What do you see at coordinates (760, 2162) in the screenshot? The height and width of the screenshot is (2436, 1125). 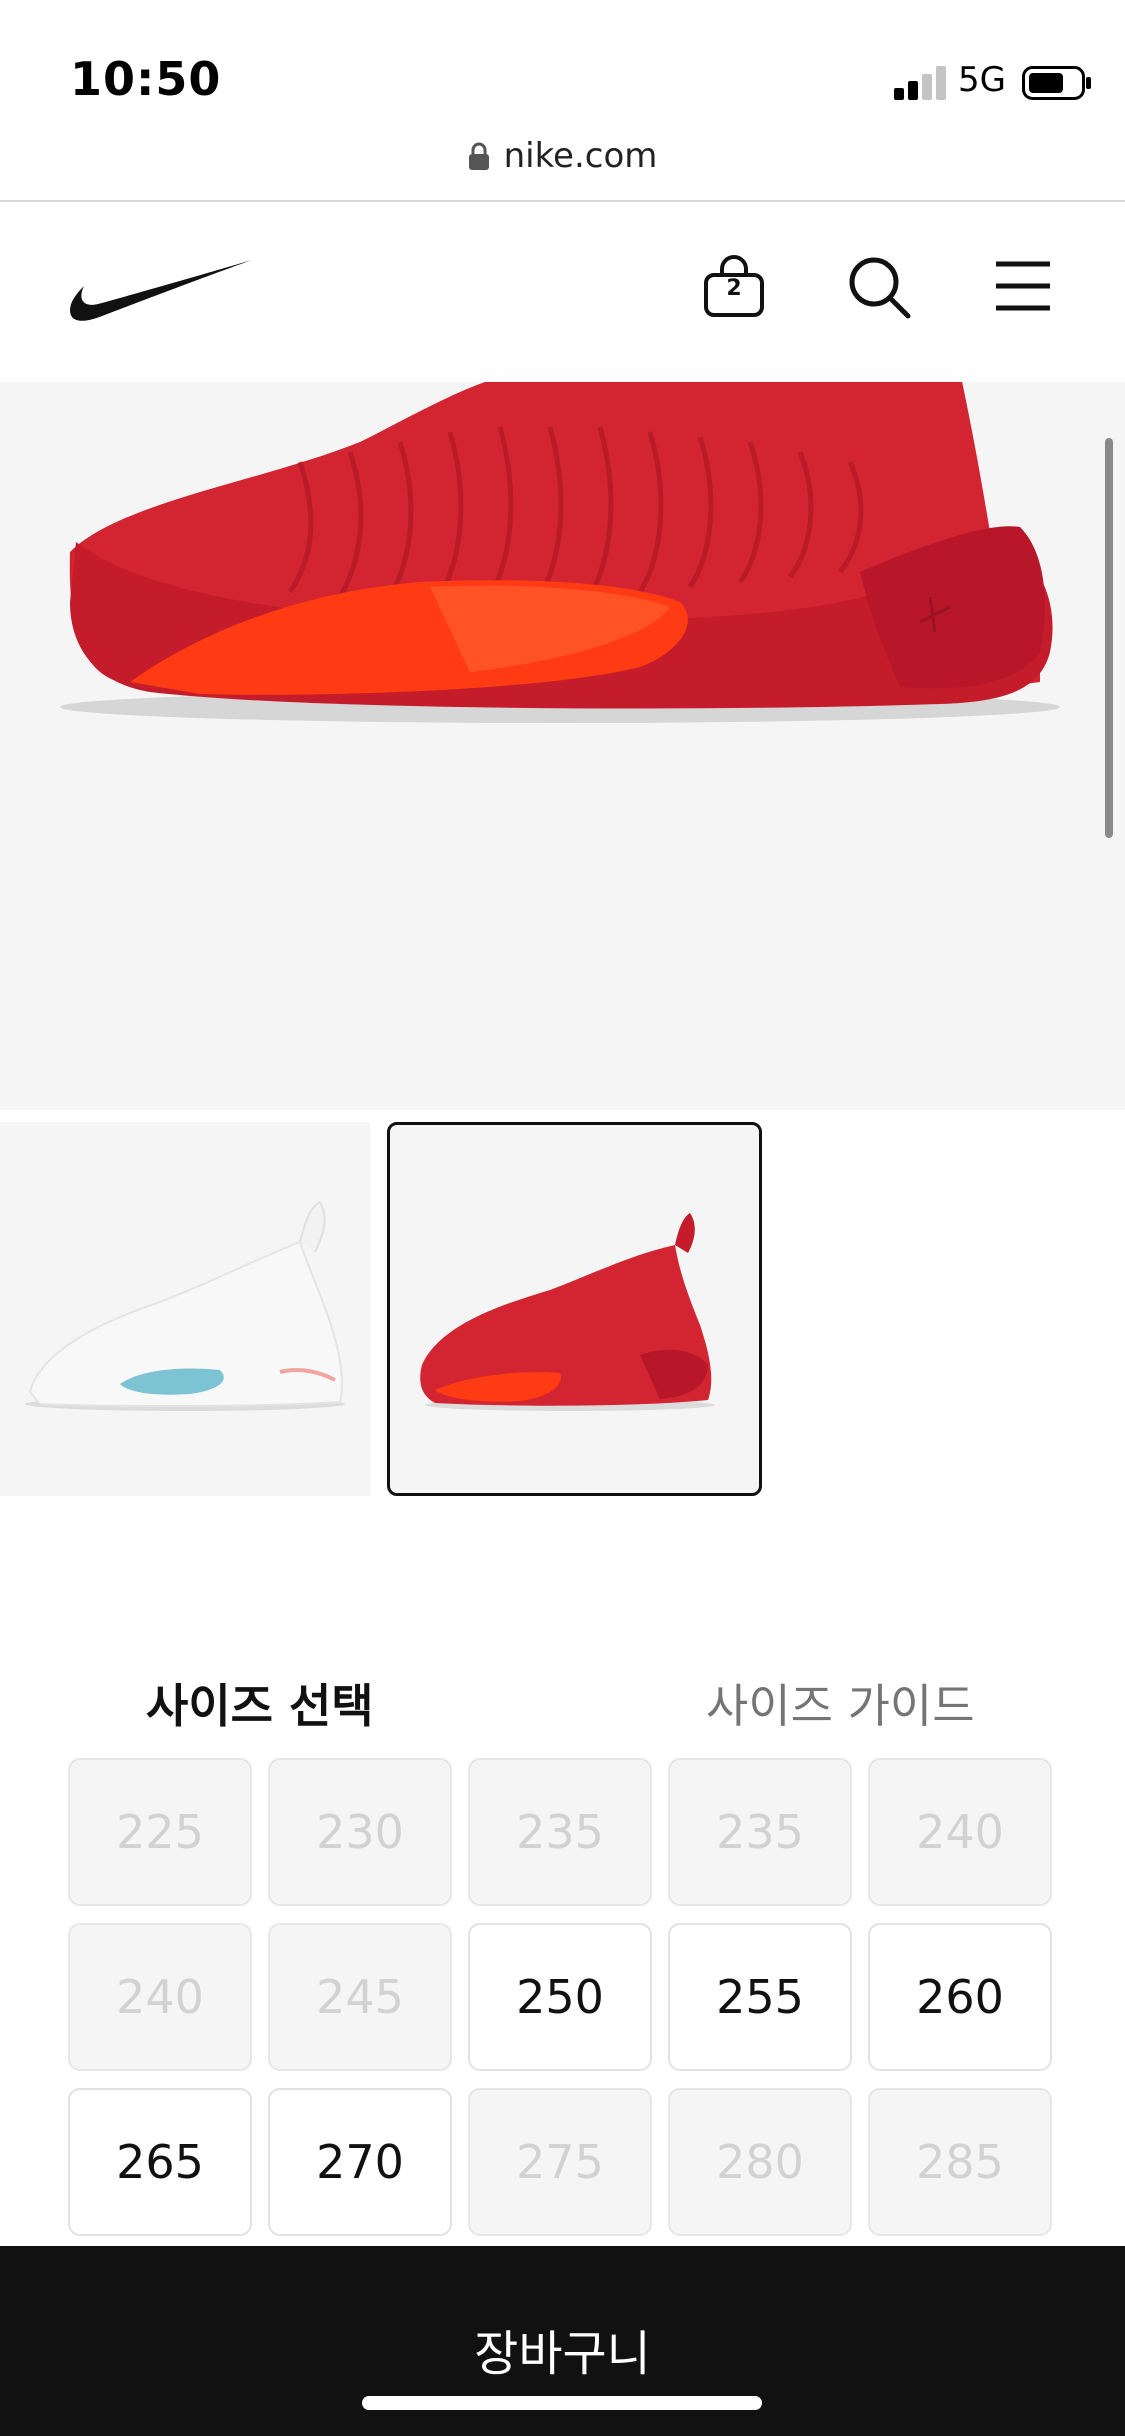 I see `size-option: 280` at bounding box center [760, 2162].